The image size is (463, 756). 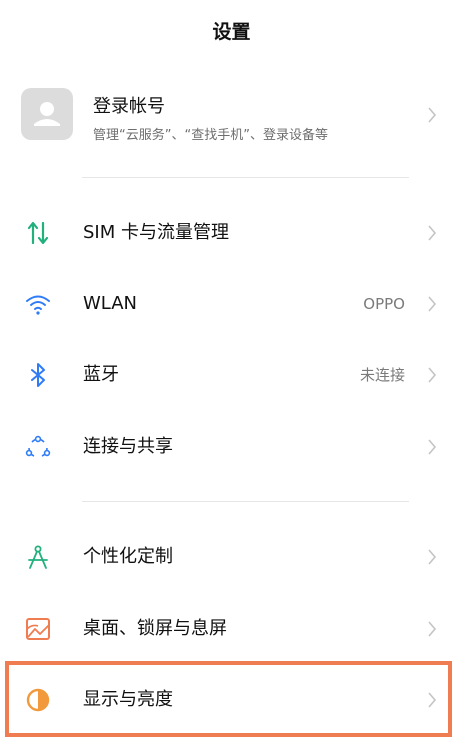 I want to click on wallpaper-icon, so click(x=38, y=629).